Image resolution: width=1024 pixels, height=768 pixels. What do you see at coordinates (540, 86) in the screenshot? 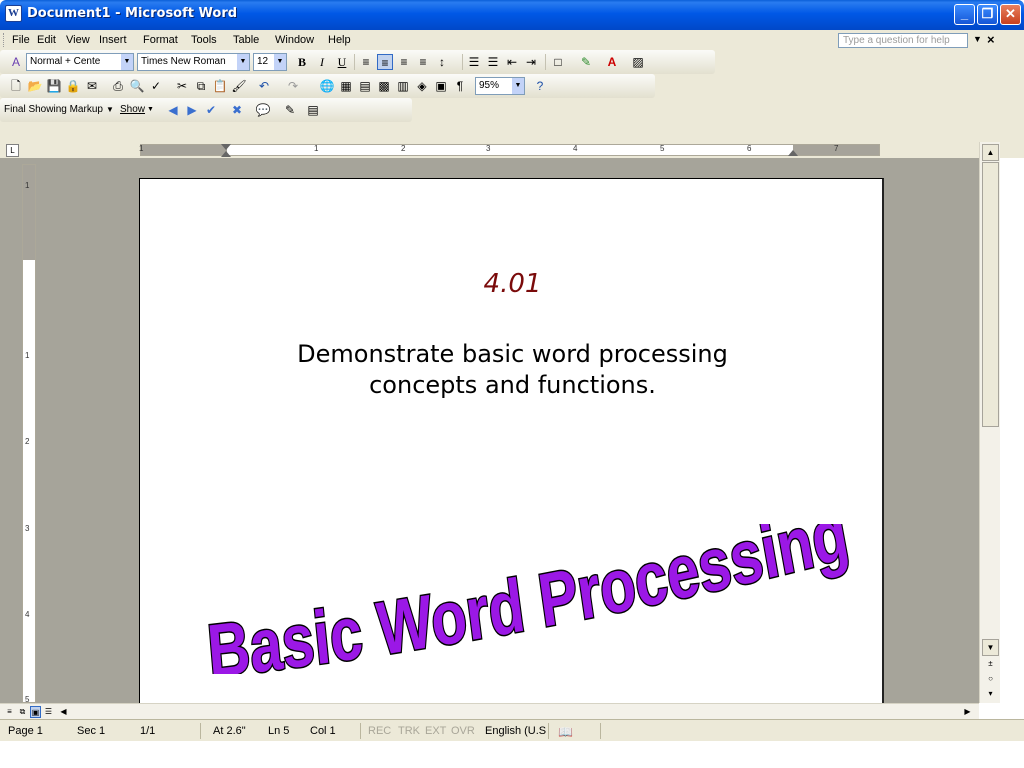
I see `help-icon: ?` at bounding box center [540, 86].